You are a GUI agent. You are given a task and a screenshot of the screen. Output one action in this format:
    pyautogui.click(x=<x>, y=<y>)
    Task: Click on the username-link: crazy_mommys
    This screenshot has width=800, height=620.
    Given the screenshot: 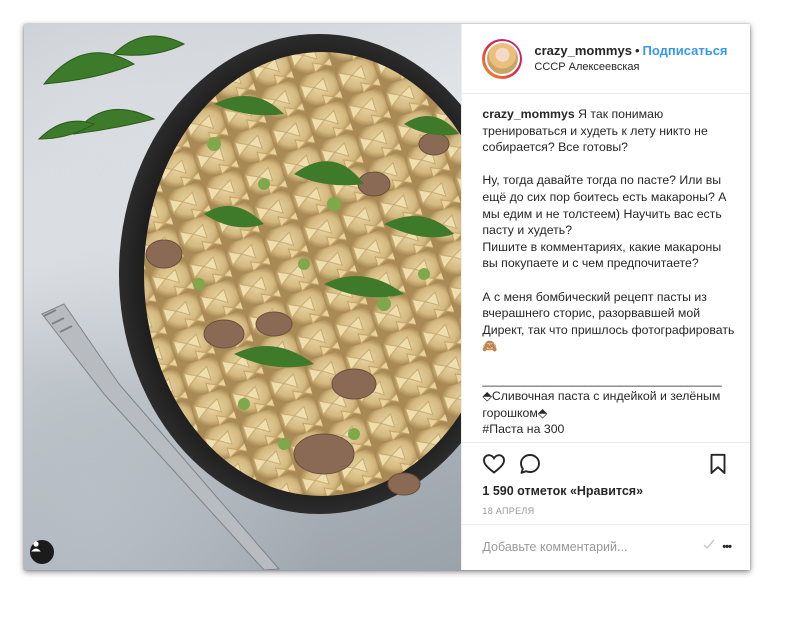 What is the action you would take?
    pyautogui.click(x=583, y=50)
    